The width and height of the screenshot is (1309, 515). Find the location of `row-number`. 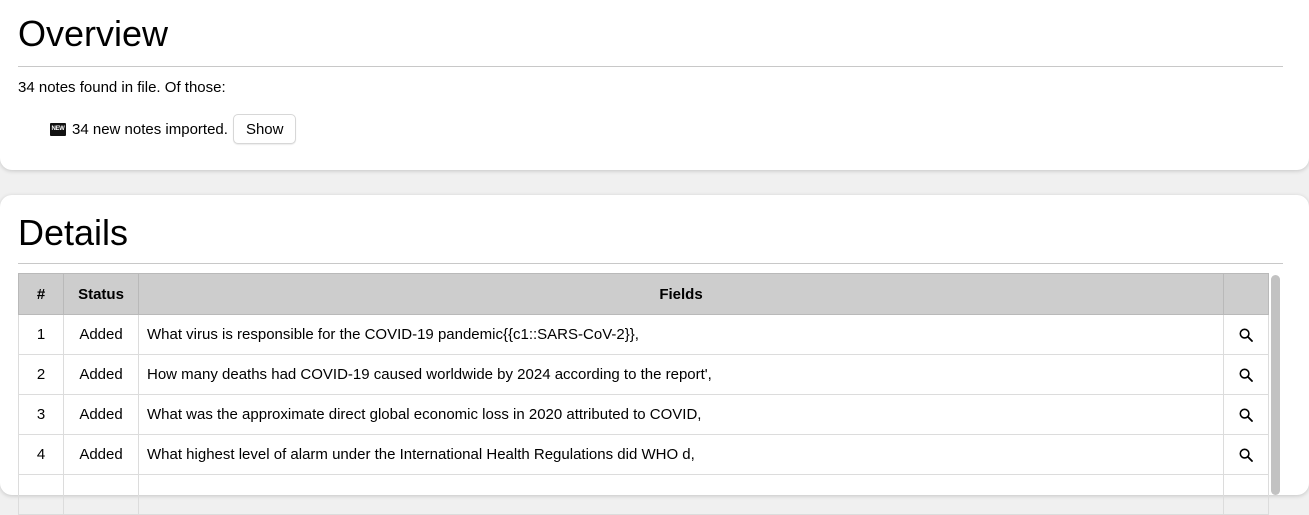

row-number is located at coordinates (41, 494).